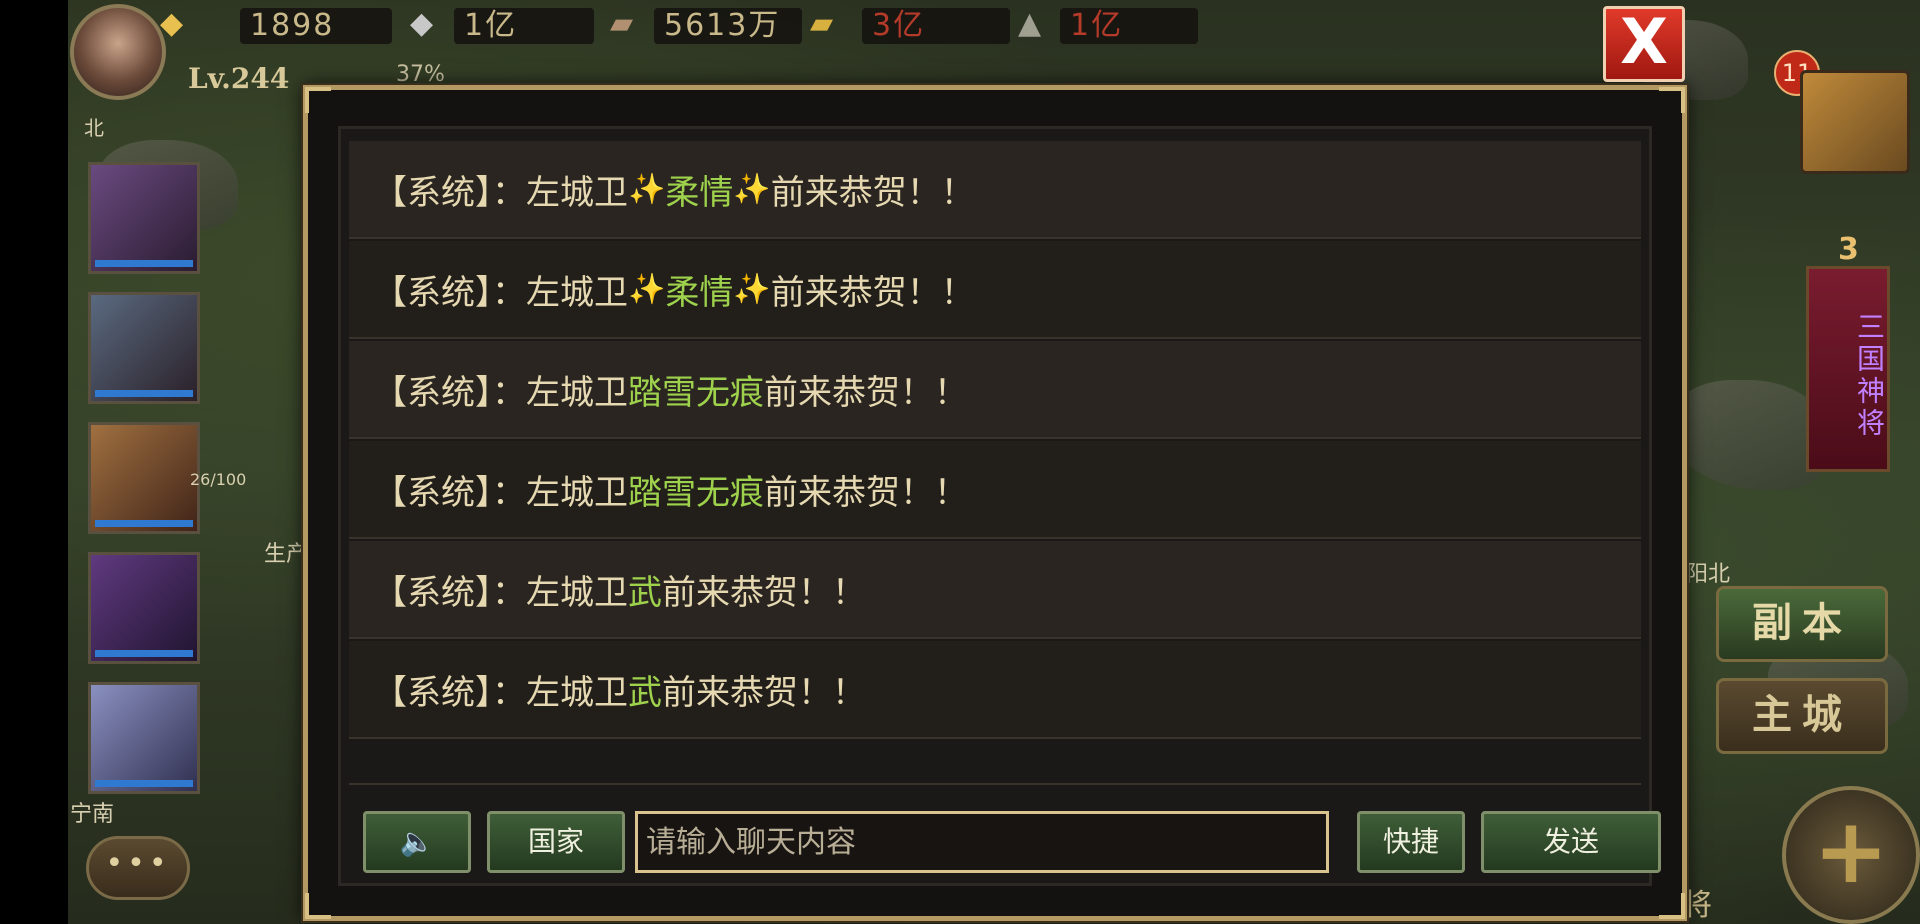 Image resolution: width=1920 pixels, height=924 pixels. I want to click on gold-ingot-icon: ◆, so click(172, 23).